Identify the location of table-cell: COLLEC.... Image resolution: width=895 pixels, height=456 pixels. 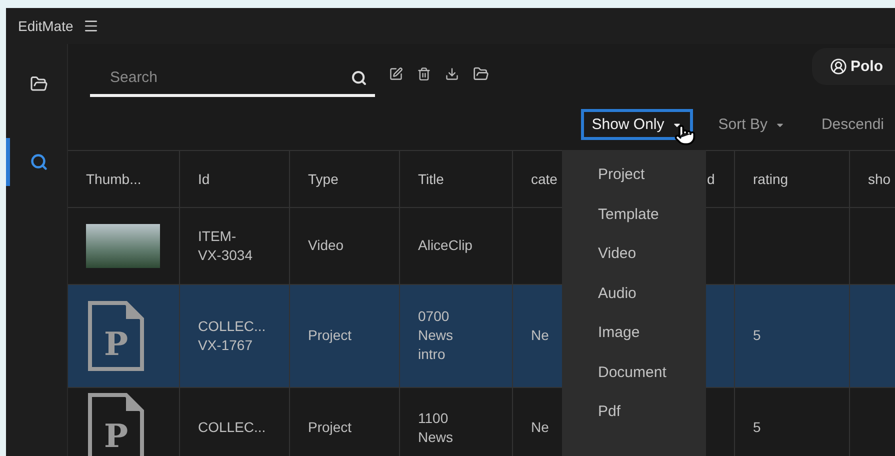
(232, 428).